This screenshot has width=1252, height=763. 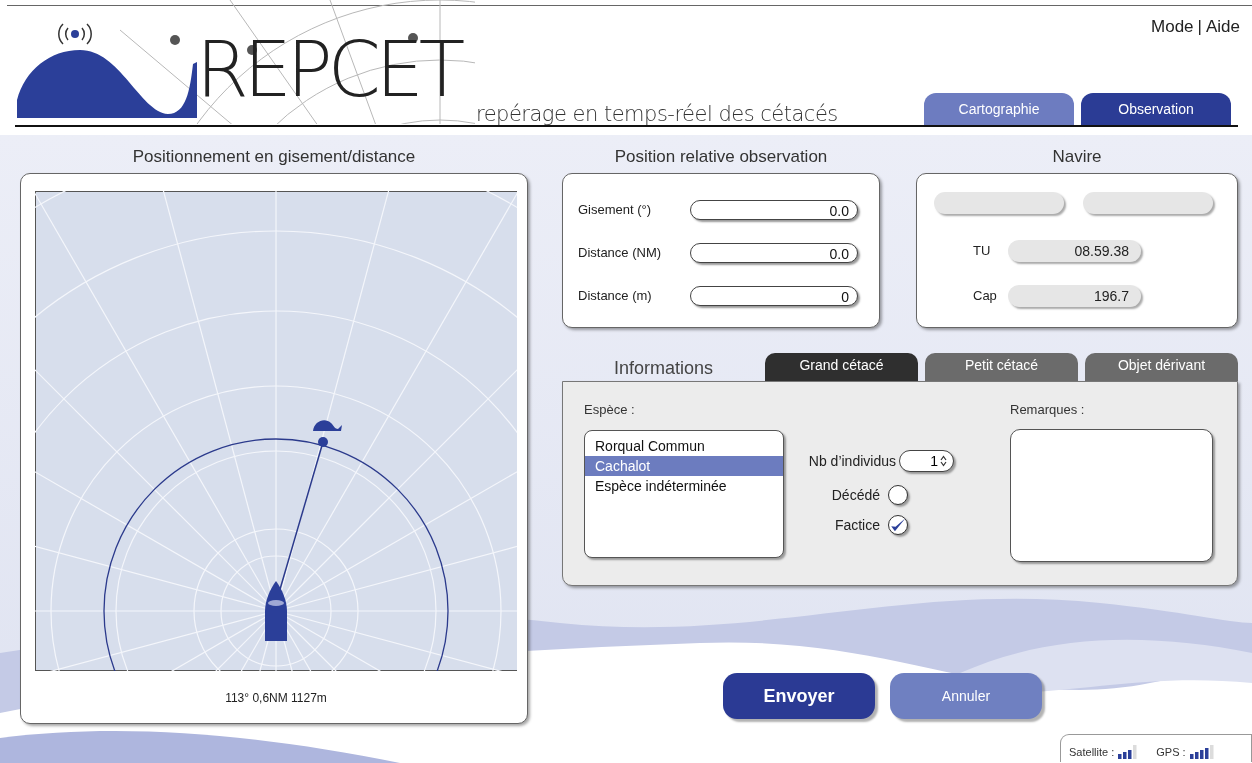 What do you see at coordinates (999, 109) in the screenshot?
I see `mode-tab: Cartographie` at bounding box center [999, 109].